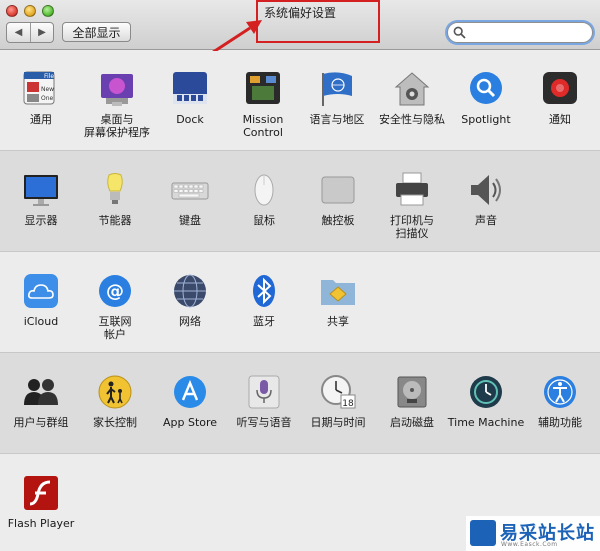  Describe the element at coordinates (412, 190) in the screenshot. I see `printer-icon` at that location.